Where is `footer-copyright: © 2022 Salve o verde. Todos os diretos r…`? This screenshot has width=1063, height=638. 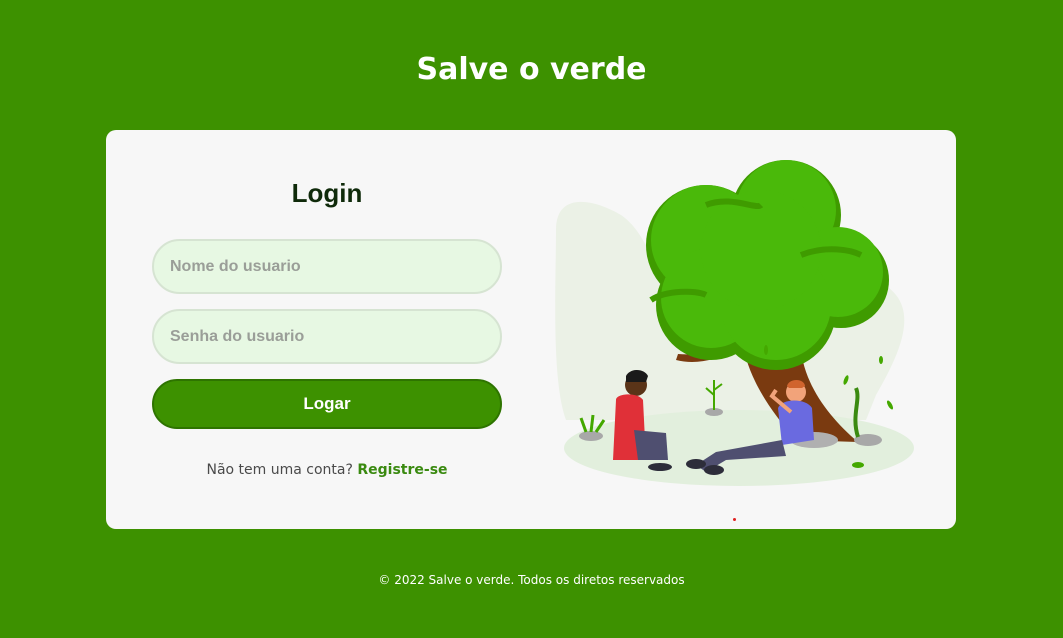
footer-copyright: © 2022 Salve o verde. Todos os diretos r… is located at coordinates (531, 580).